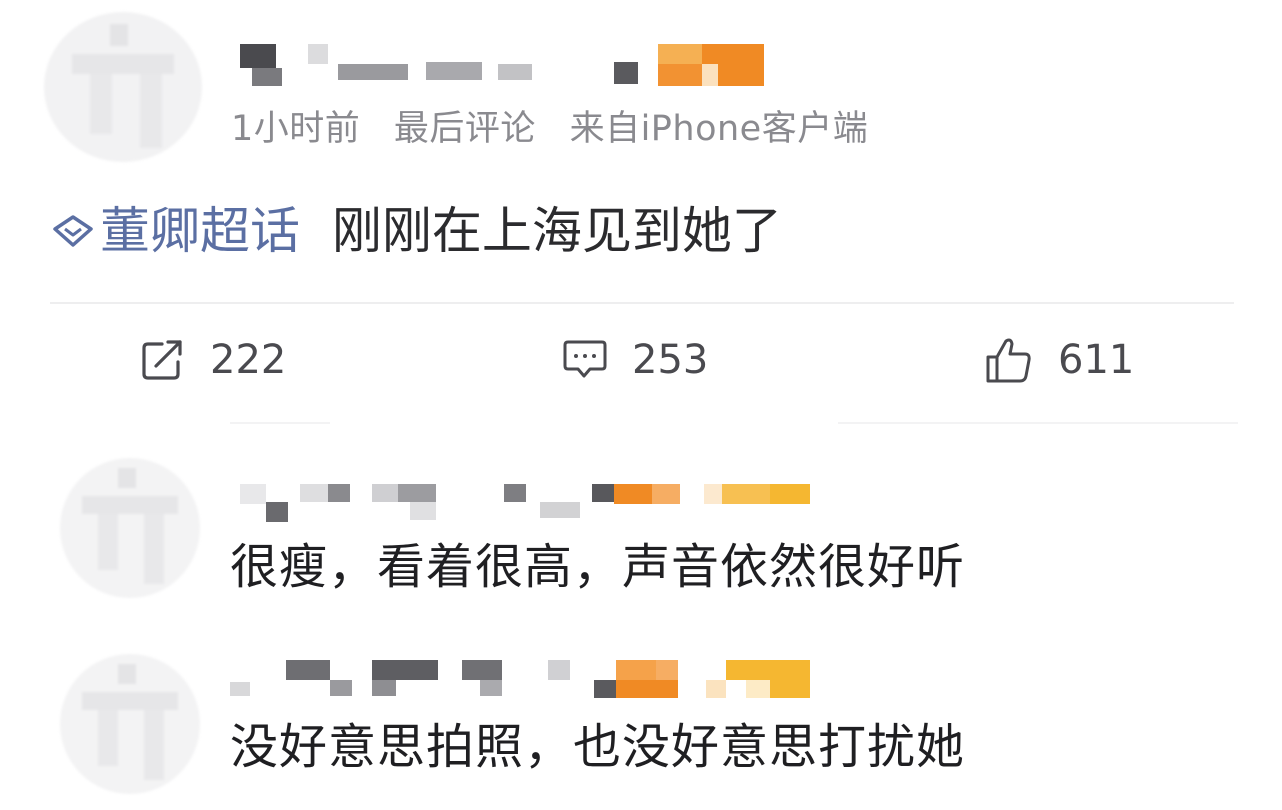 Image resolution: width=1282 pixels, height=810 pixels. What do you see at coordinates (598, 747) in the screenshot?
I see `comment-text: 没好意思拍照，也没好意思打扰她` at bounding box center [598, 747].